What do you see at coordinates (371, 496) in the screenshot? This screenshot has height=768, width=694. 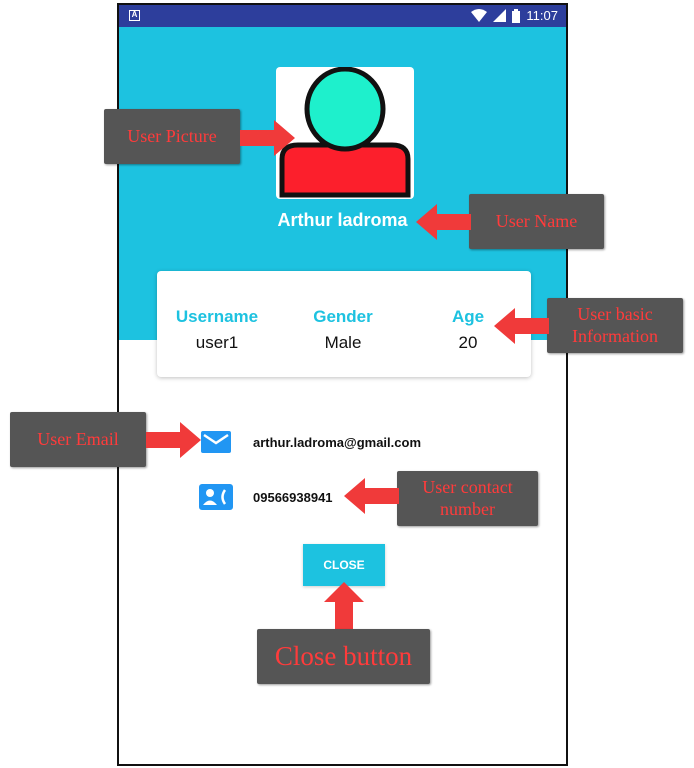 I see `arrow-user-contact` at bounding box center [371, 496].